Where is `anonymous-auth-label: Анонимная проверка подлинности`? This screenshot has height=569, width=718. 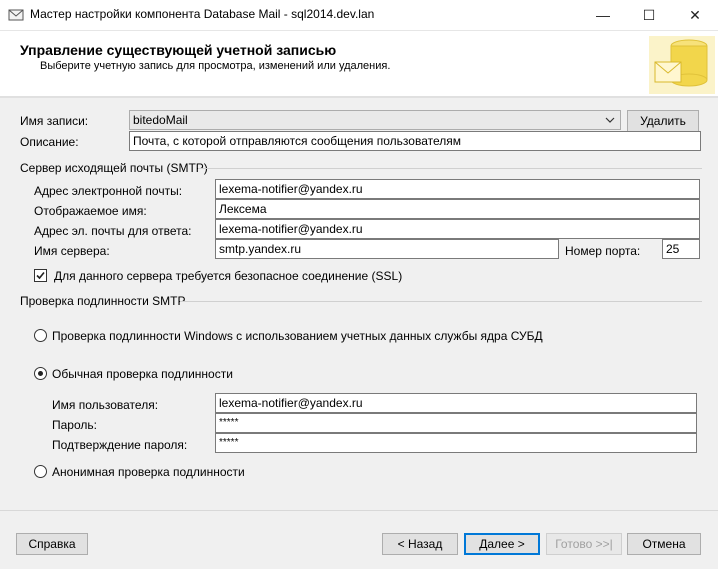
anonymous-auth-label: Анонимная проверка подлинности is located at coordinates (148, 472).